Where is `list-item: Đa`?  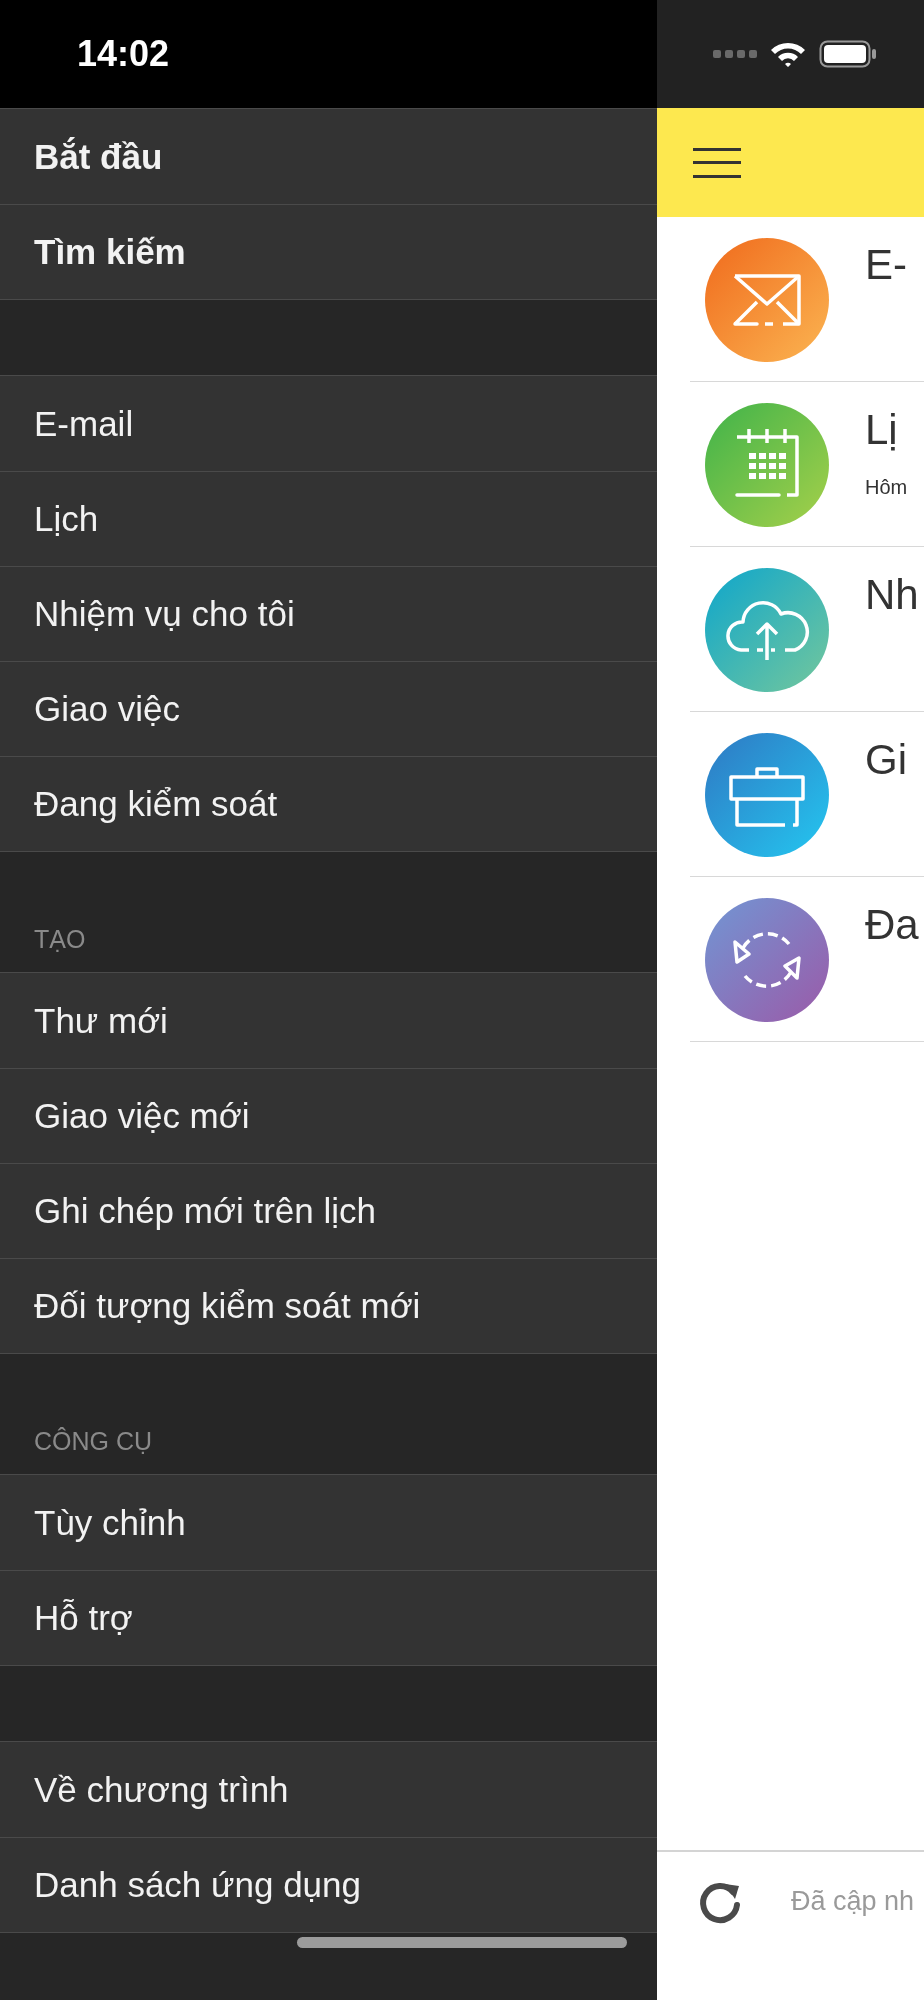 list-item: Đa is located at coordinates (807, 959).